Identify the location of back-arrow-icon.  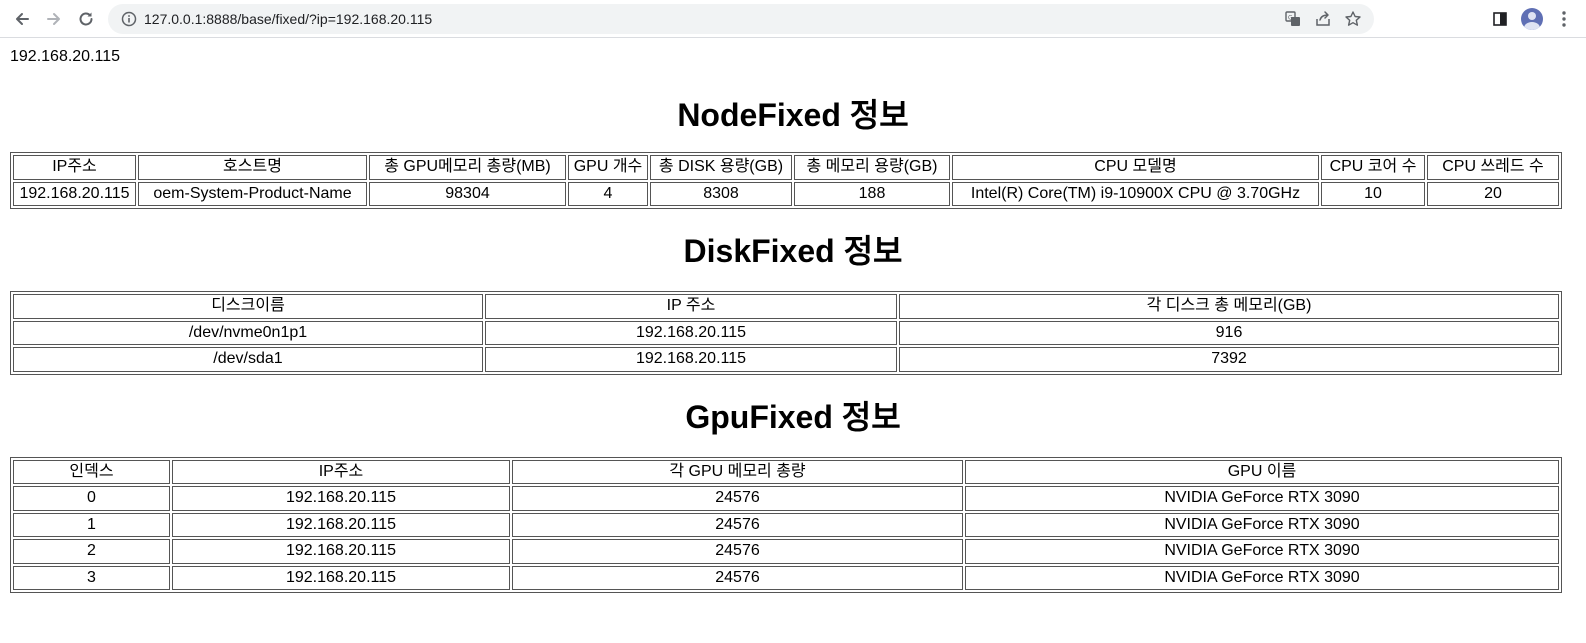
(22, 18).